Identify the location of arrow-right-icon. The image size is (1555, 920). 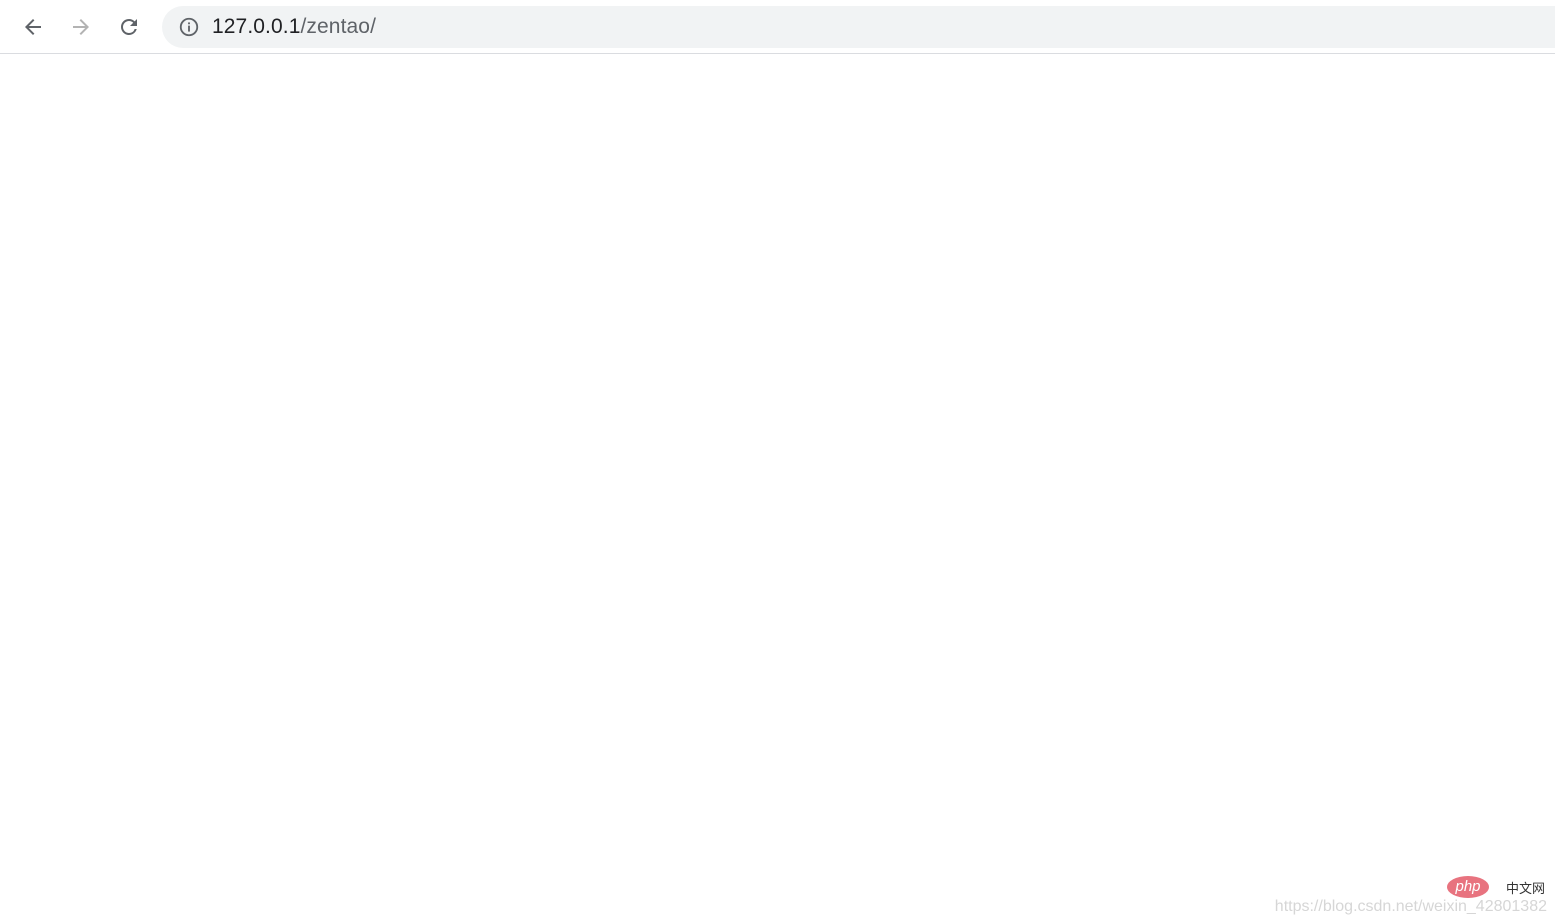
(81, 27).